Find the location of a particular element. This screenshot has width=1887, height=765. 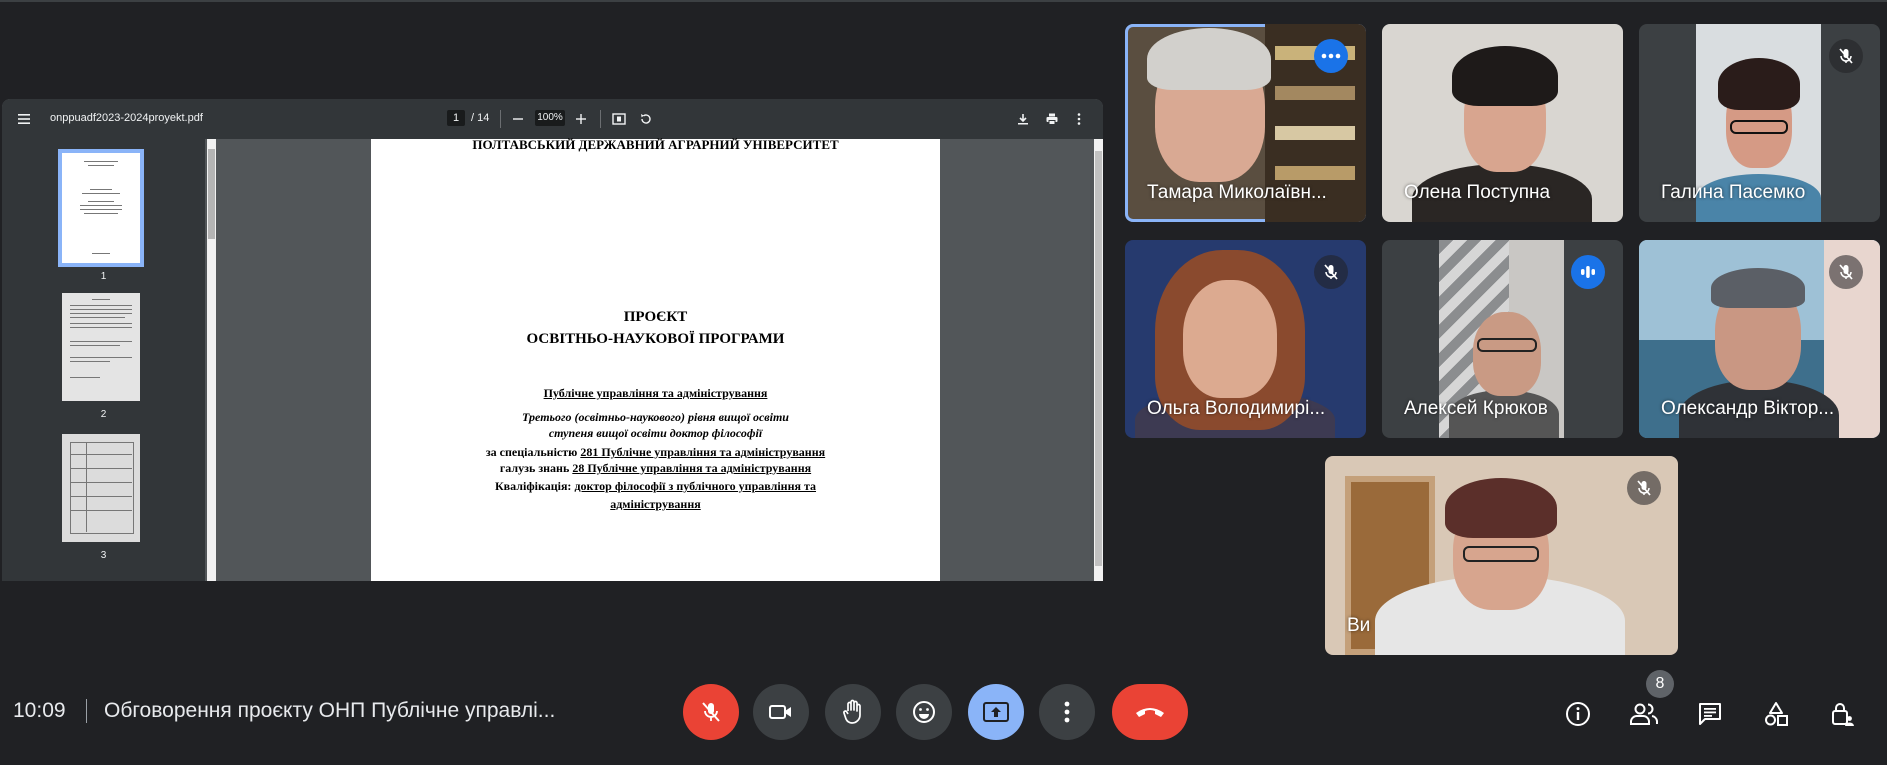

chat-icon is located at coordinates (1710, 714).